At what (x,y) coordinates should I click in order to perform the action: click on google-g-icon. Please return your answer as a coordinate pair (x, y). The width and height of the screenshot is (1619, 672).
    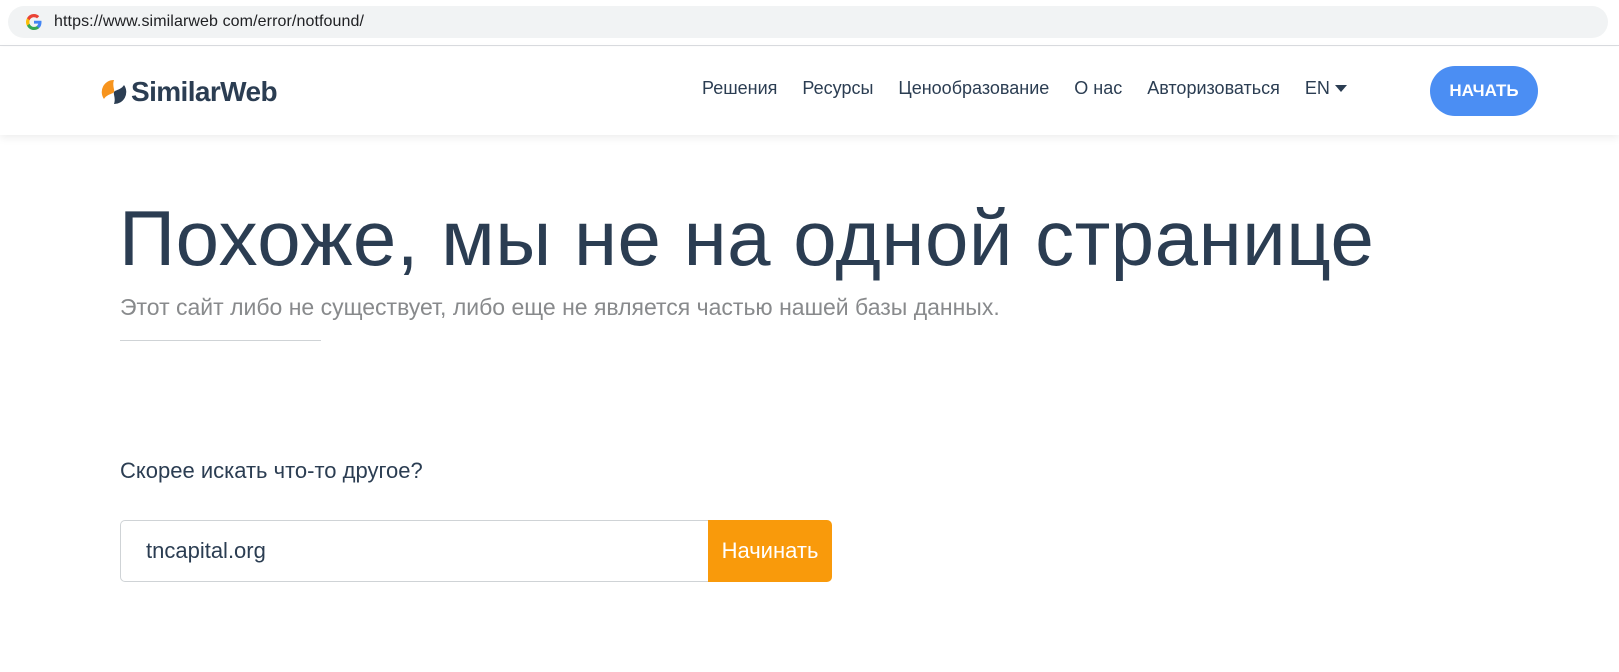
    Looking at the image, I should click on (34, 22).